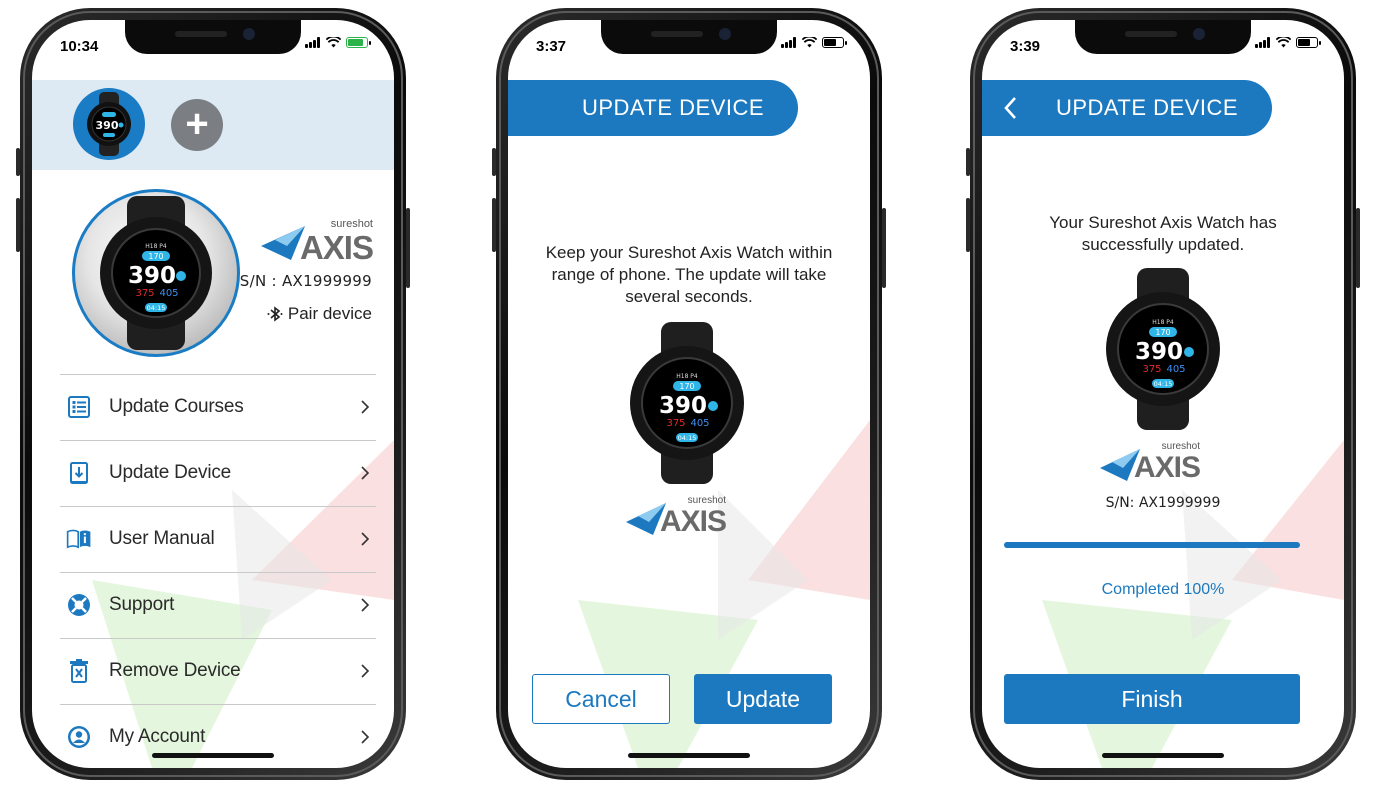 This screenshot has width=1381, height=785. What do you see at coordinates (176, 406) in the screenshot?
I see `menu-label: Update Courses` at bounding box center [176, 406].